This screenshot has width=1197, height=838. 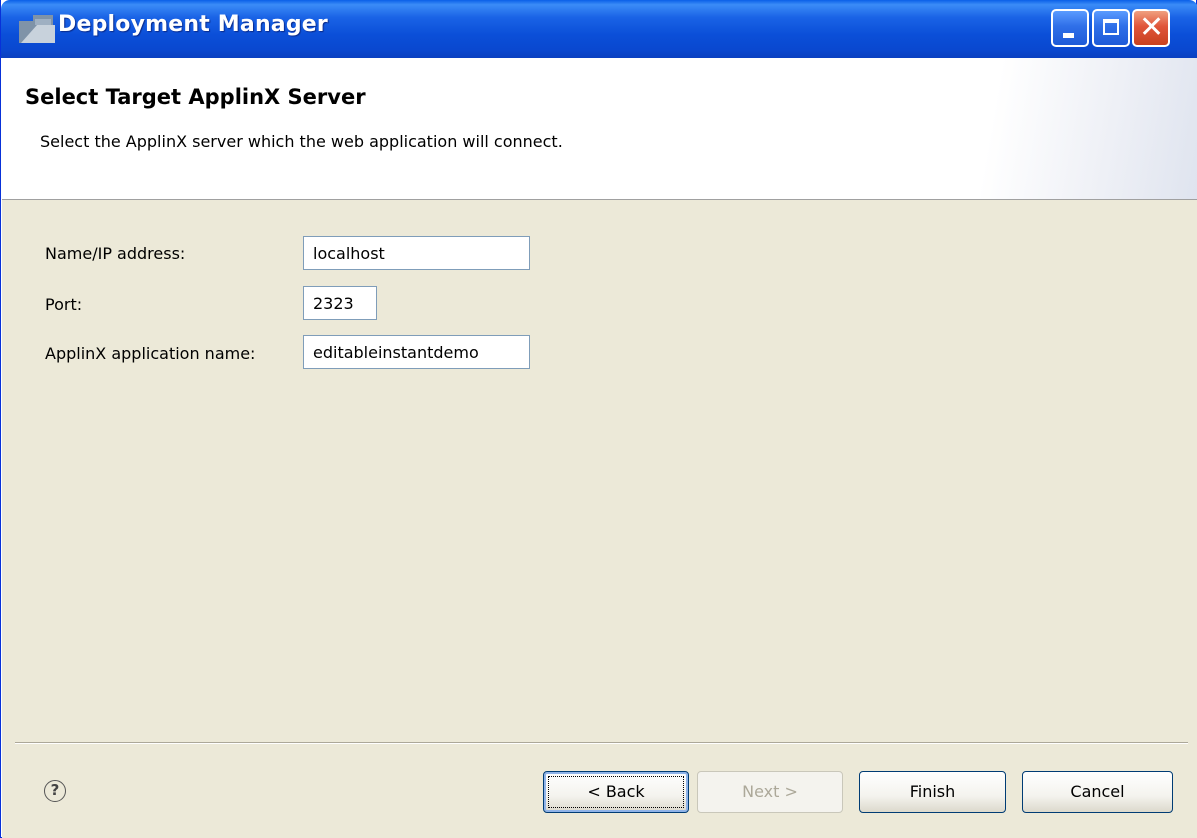 I want to click on help-icon: ?, so click(x=55, y=791).